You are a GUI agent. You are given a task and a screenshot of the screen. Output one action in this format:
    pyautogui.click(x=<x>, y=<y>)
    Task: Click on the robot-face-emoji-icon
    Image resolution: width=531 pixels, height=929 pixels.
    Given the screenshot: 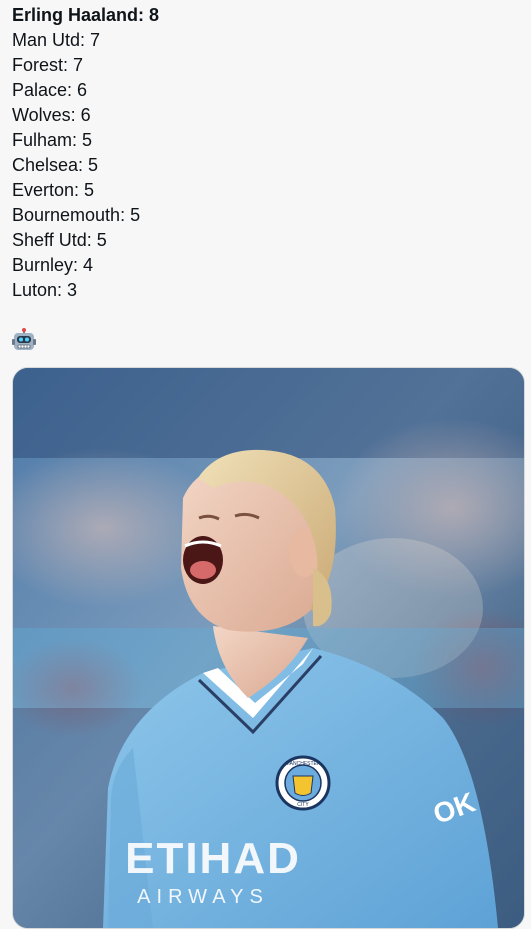 What is the action you would take?
    pyautogui.click(x=24, y=340)
    